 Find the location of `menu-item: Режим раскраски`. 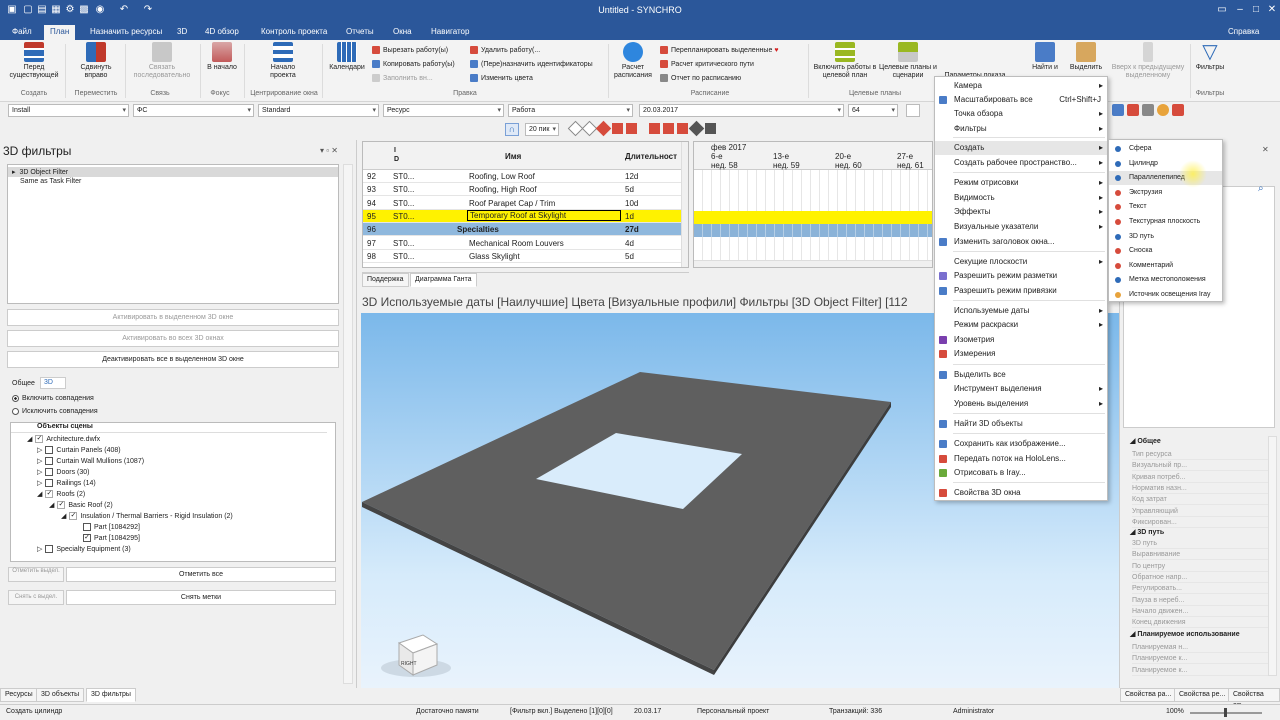

menu-item: Режим раскраски is located at coordinates (1021, 325).